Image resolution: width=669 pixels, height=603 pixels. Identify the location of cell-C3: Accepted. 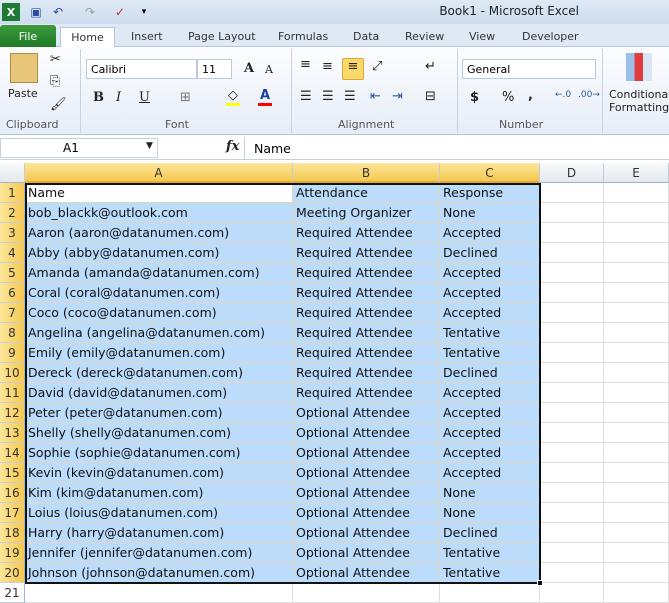
(490, 233).